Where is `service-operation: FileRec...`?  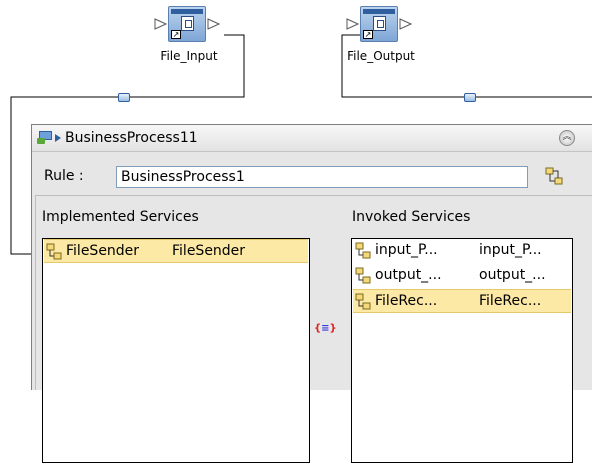 service-operation: FileRec... is located at coordinates (510, 301).